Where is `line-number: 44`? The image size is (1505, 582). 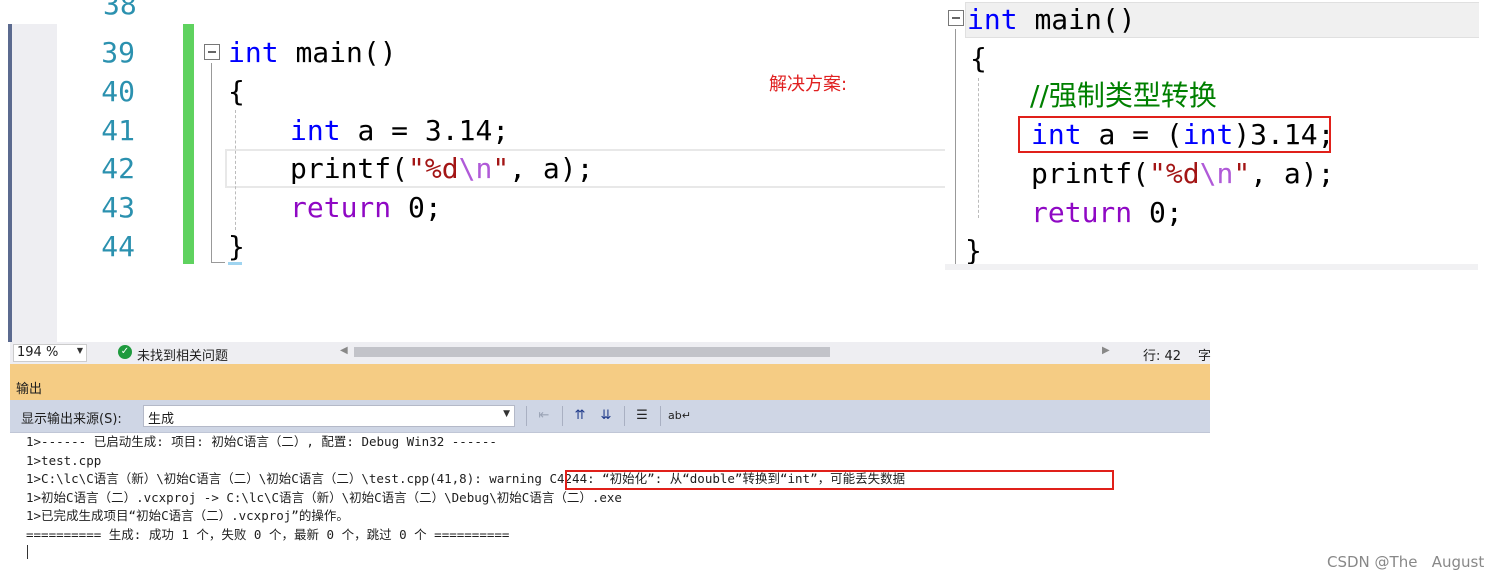 line-number: 44 is located at coordinates (118, 246).